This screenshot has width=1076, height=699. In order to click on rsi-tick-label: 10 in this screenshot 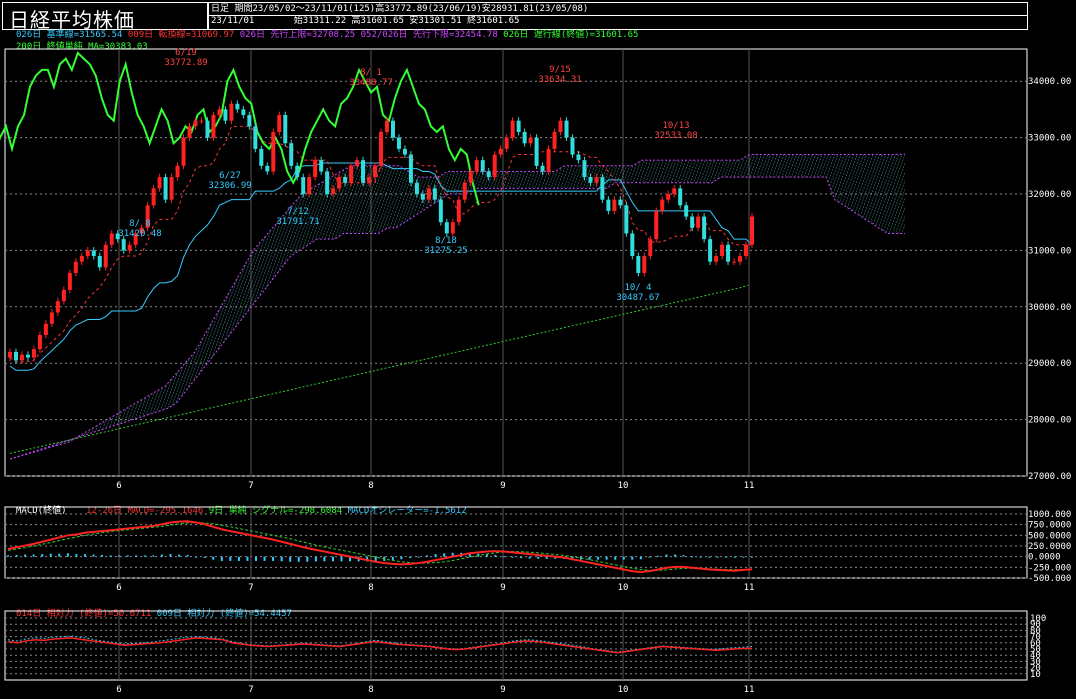, I will do `click(1035, 675)`.